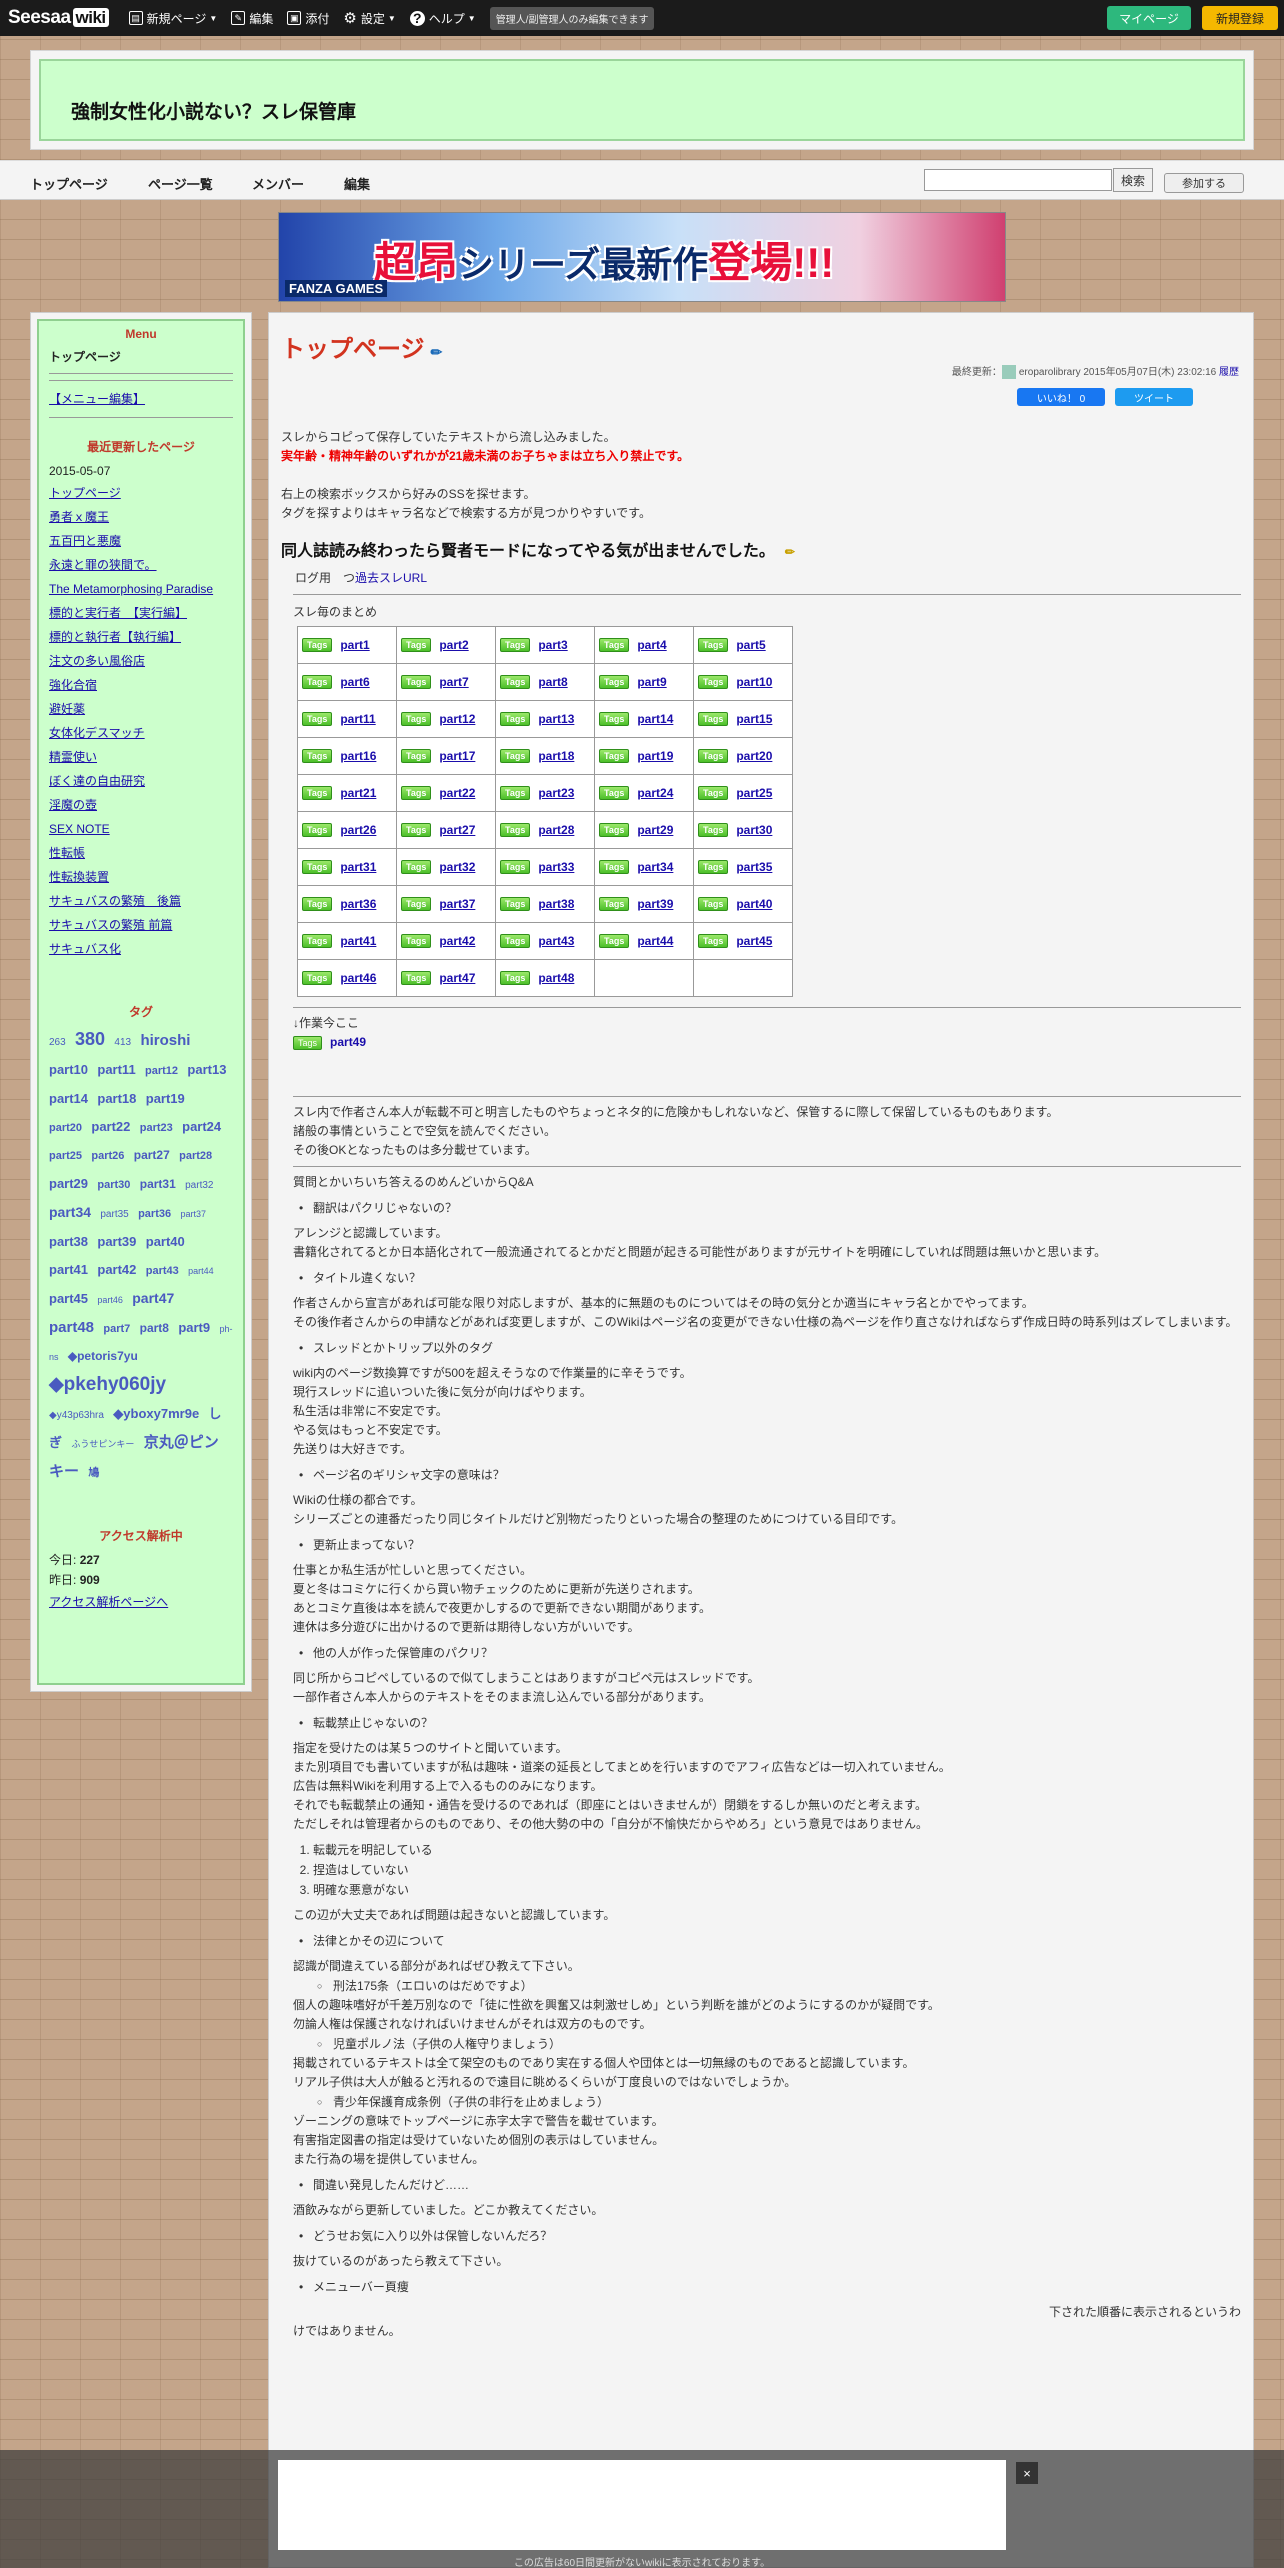 The image size is (1284, 2568). Describe the element at coordinates (141, 613) in the screenshot. I see `recent-page-link: 標的と実行者 【実行編】` at that location.